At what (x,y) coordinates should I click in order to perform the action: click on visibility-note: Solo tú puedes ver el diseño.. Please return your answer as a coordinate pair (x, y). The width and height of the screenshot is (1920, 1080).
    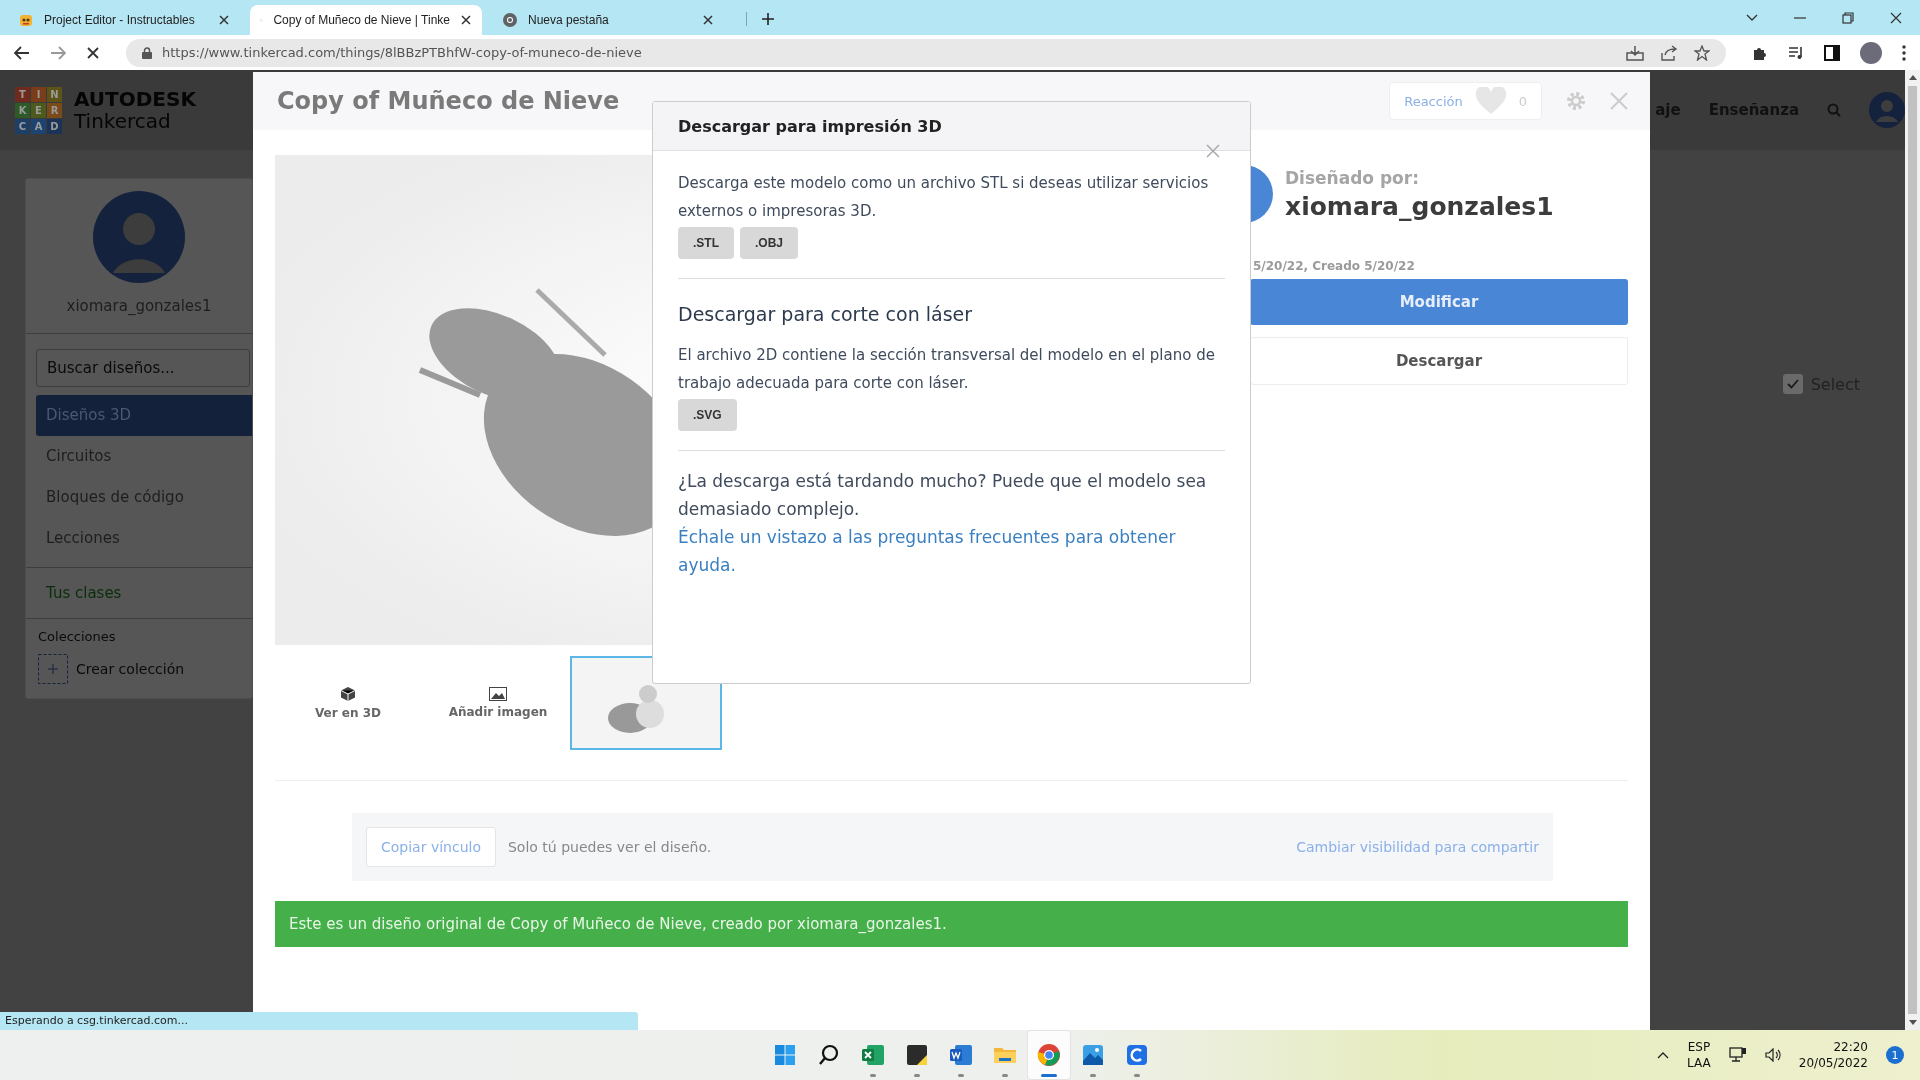
    Looking at the image, I should click on (610, 847).